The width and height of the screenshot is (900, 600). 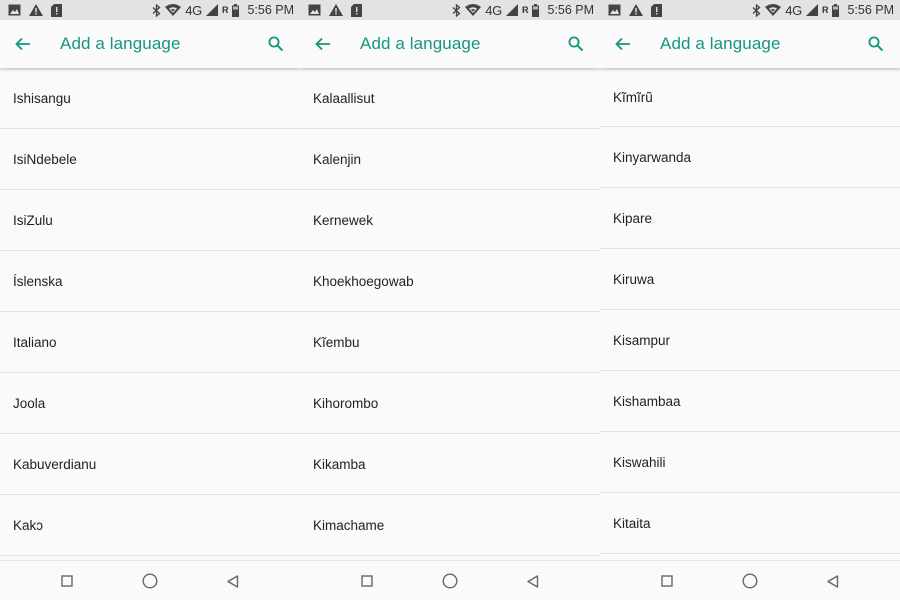 What do you see at coordinates (450, 159) in the screenshot?
I see `list-item: Kalenjin` at bounding box center [450, 159].